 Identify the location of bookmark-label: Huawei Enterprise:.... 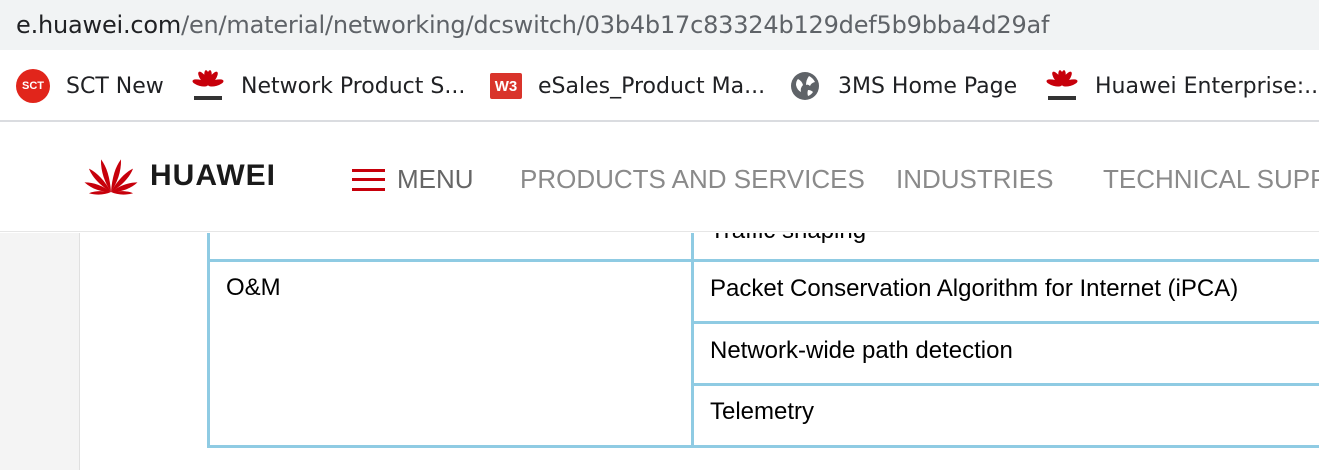
(1207, 86).